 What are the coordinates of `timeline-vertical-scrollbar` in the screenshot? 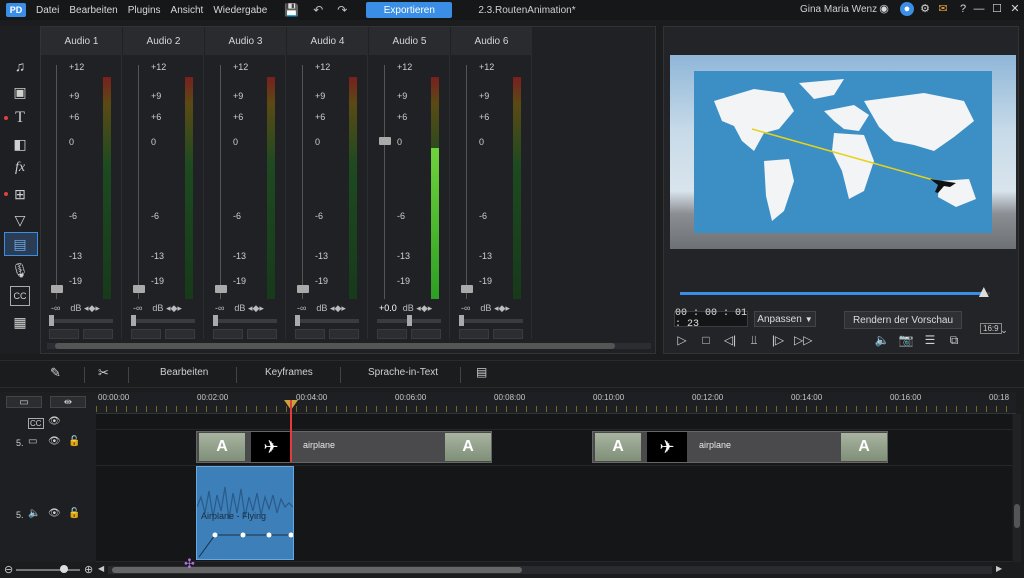 It's located at (1017, 488).